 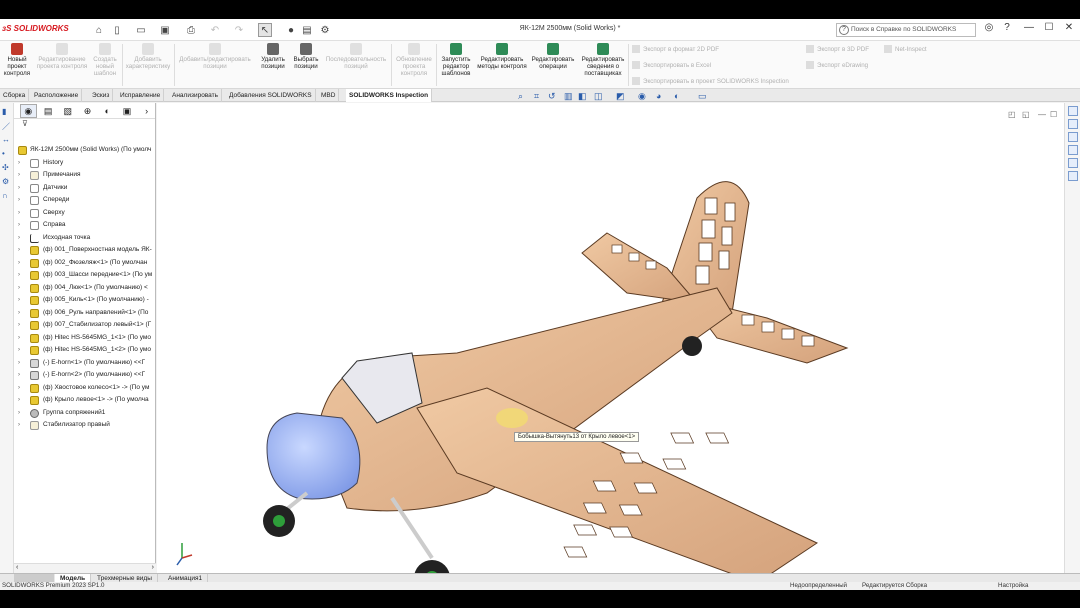 What do you see at coordinates (1042, 114) in the screenshot?
I see `viewport-minimize-icon: —` at bounding box center [1042, 114].